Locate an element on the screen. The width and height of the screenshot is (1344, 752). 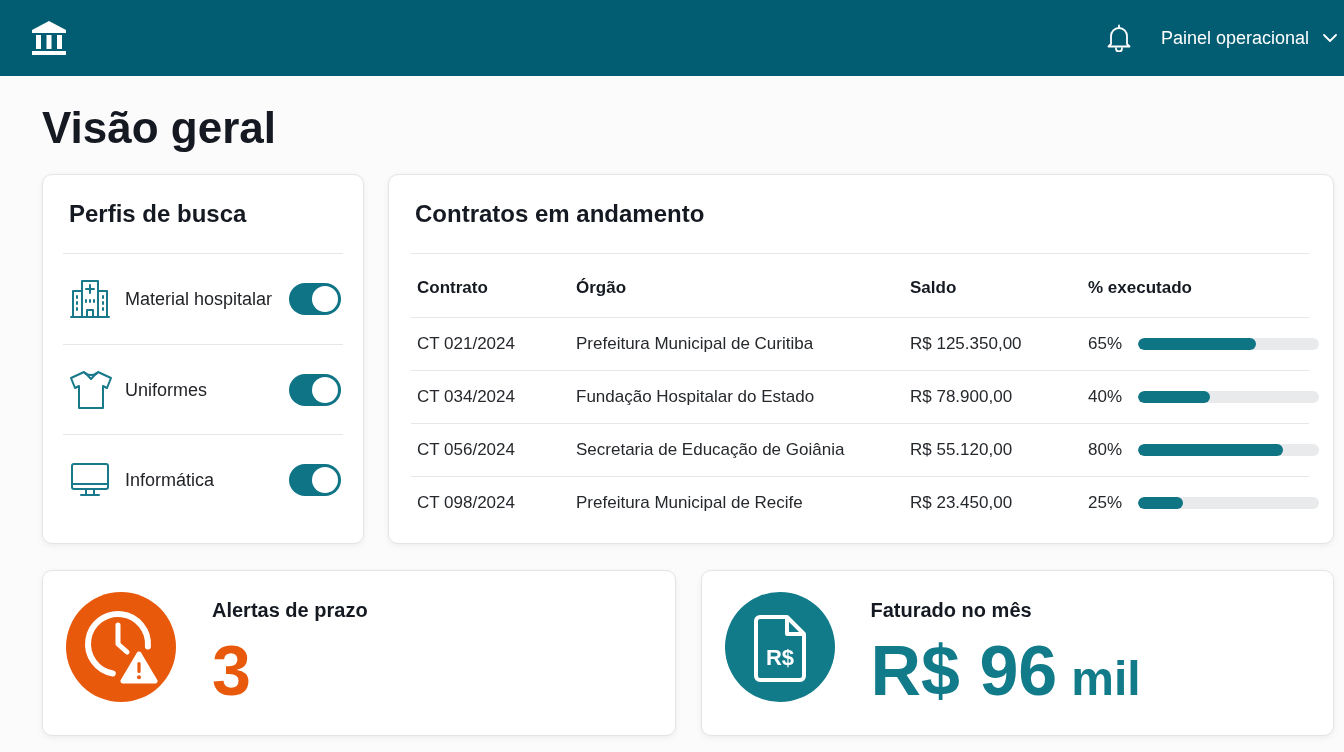
agency-name: Prefeitura Municipal de Recife is located at coordinates (689, 502).